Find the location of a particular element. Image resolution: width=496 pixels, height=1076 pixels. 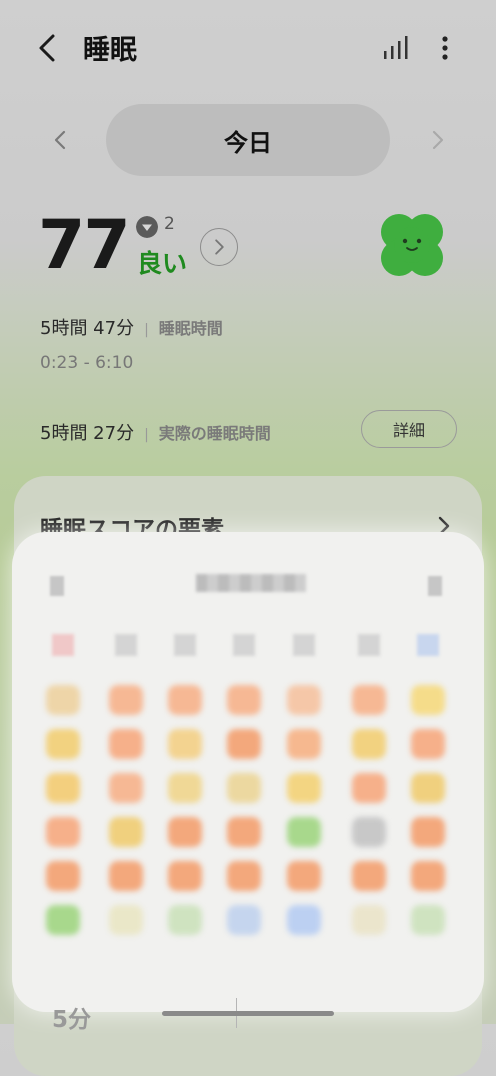

actual-sleep-value: 5時間 27分 is located at coordinates (87, 433).